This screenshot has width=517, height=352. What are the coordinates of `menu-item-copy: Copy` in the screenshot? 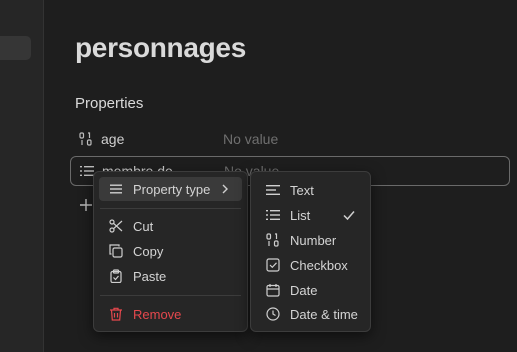 It's located at (170, 251).